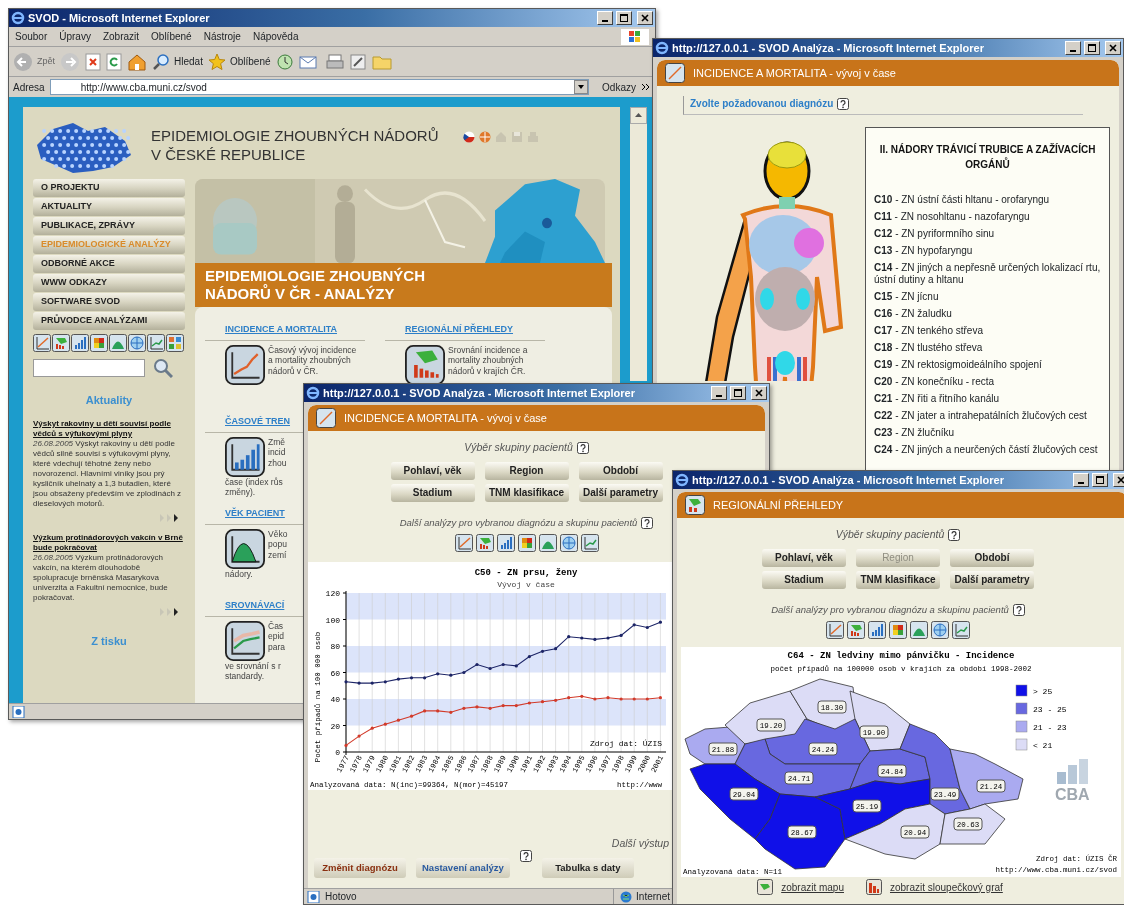  I want to click on menu-item: Zobrazit, so click(121, 36).